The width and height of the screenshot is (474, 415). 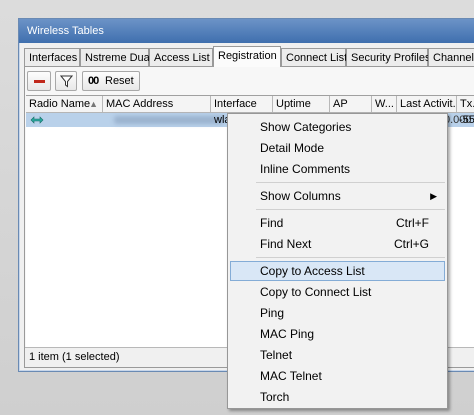 What do you see at coordinates (451, 57) in the screenshot?
I see `tab-channels: Channels` at bounding box center [451, 57].